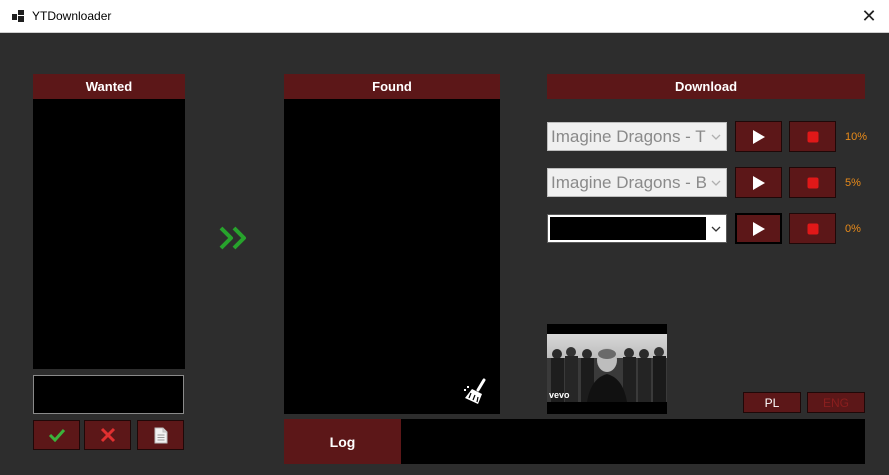 The height and width of the screenshot is (475, 889). I want to click on confirm-button, so click(56, 435).